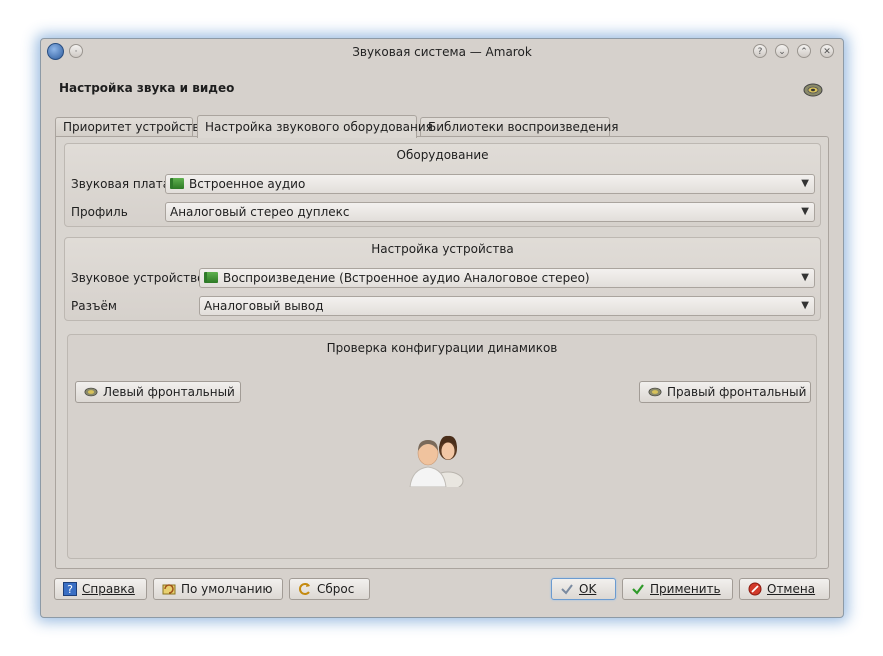 The image size is (883, 656). Describe the element at coordinates (442, 348) in the screenshot. I see `speaker-test-title: Проверка конфигурации динамиков` at that location.